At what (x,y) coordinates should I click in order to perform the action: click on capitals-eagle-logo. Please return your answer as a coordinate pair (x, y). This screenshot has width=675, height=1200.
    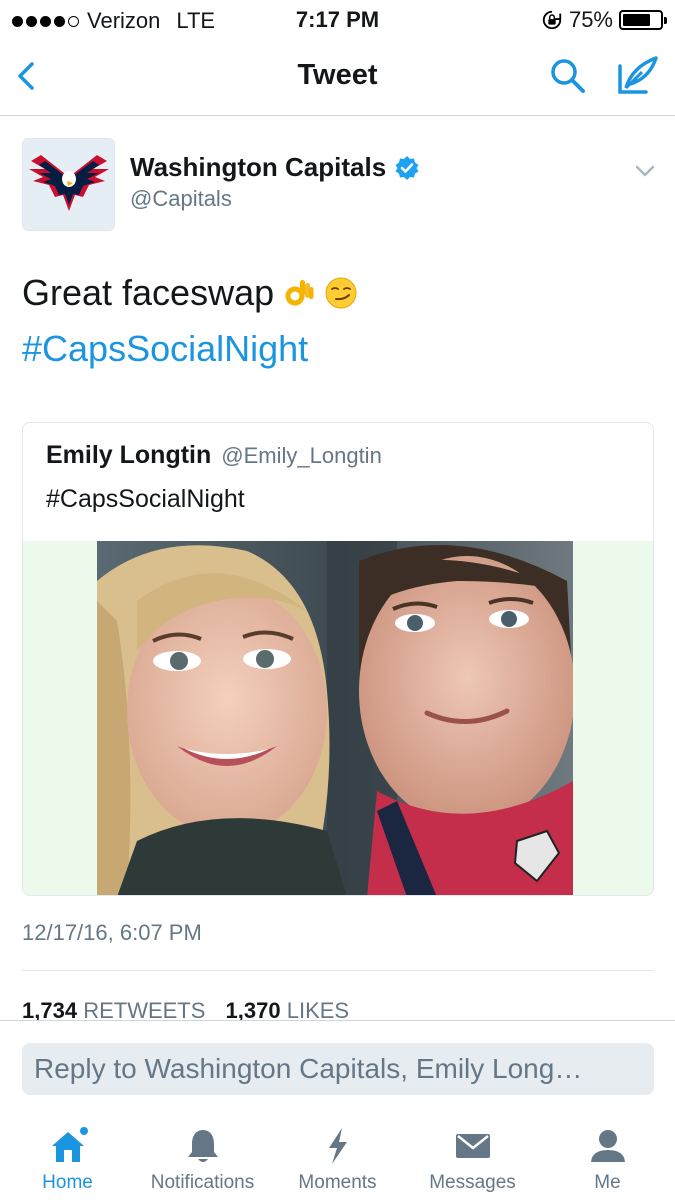
    Looking at the image, I should click on (68, 184).